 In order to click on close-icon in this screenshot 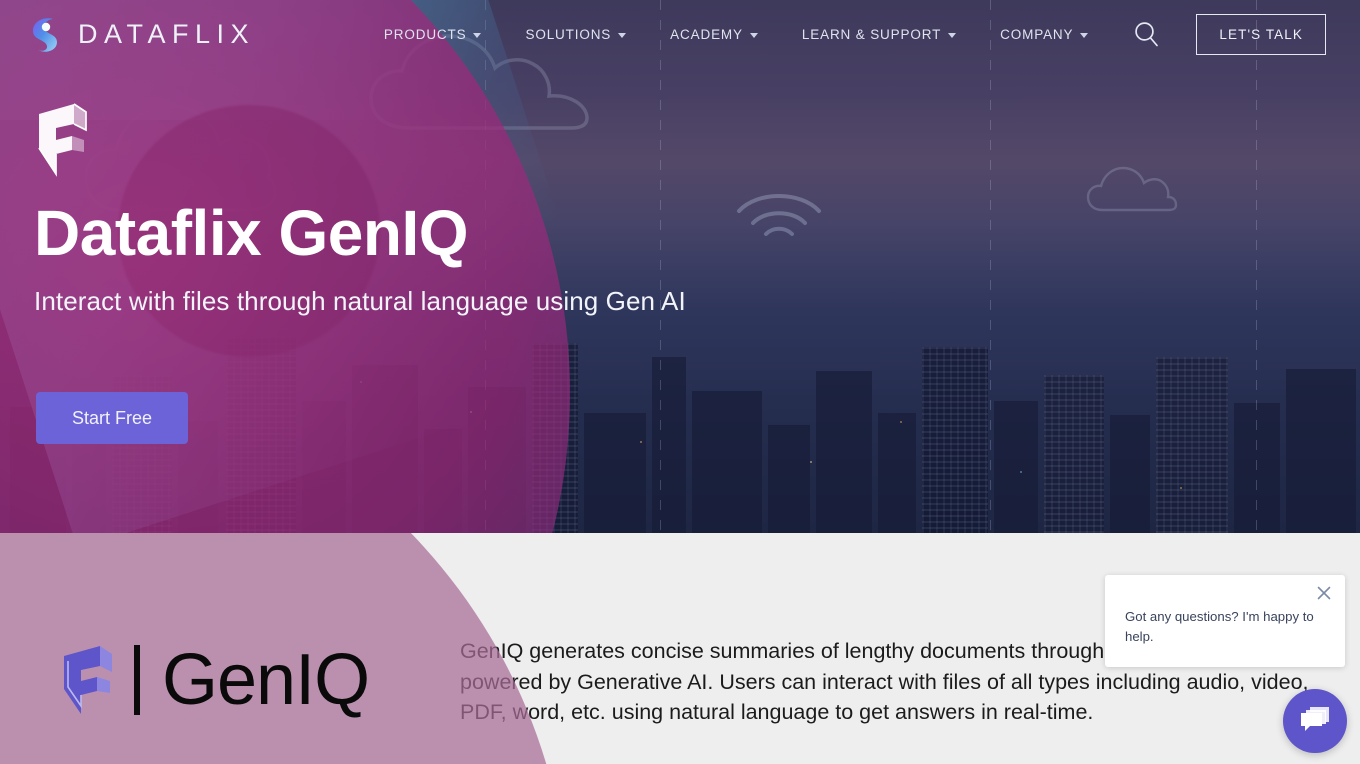, I will do `click(1324, 593)`.